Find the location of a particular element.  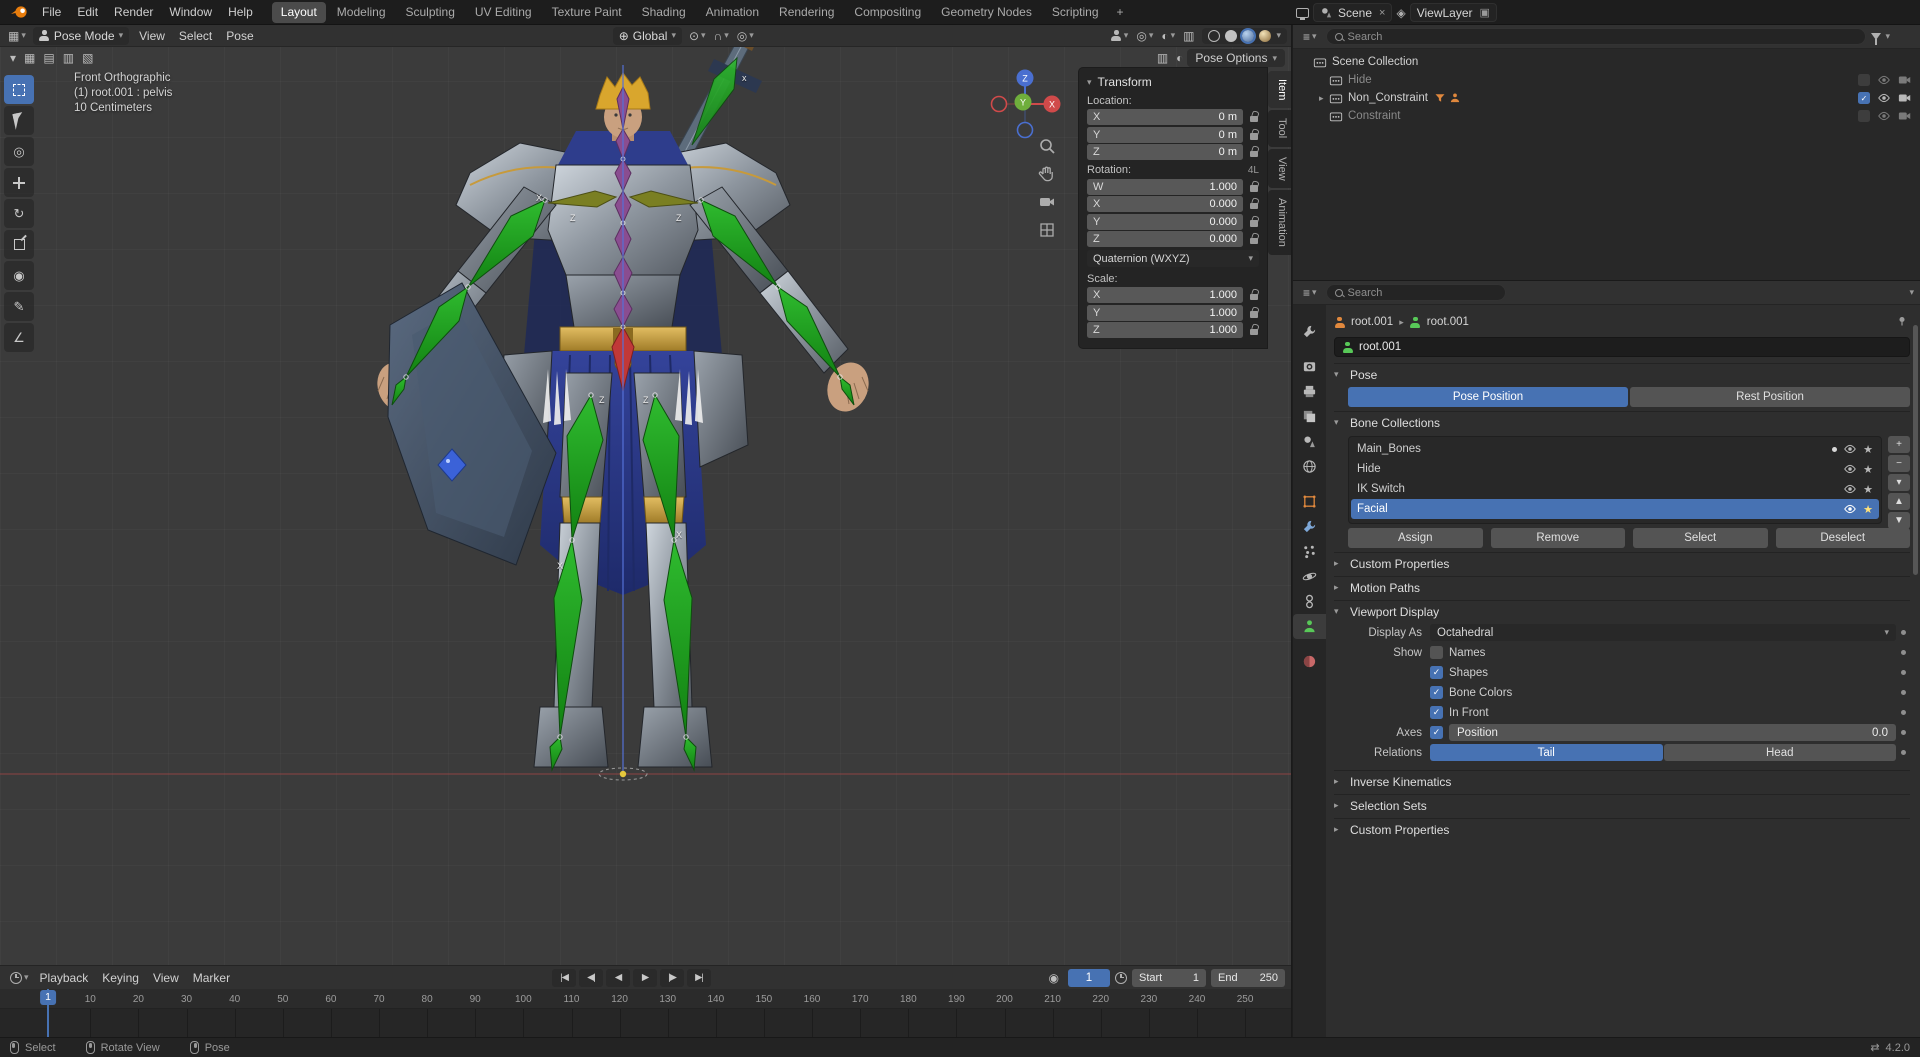

outliner-row-scene-collection: Scene Collection is located at coordinates (1606, 62).